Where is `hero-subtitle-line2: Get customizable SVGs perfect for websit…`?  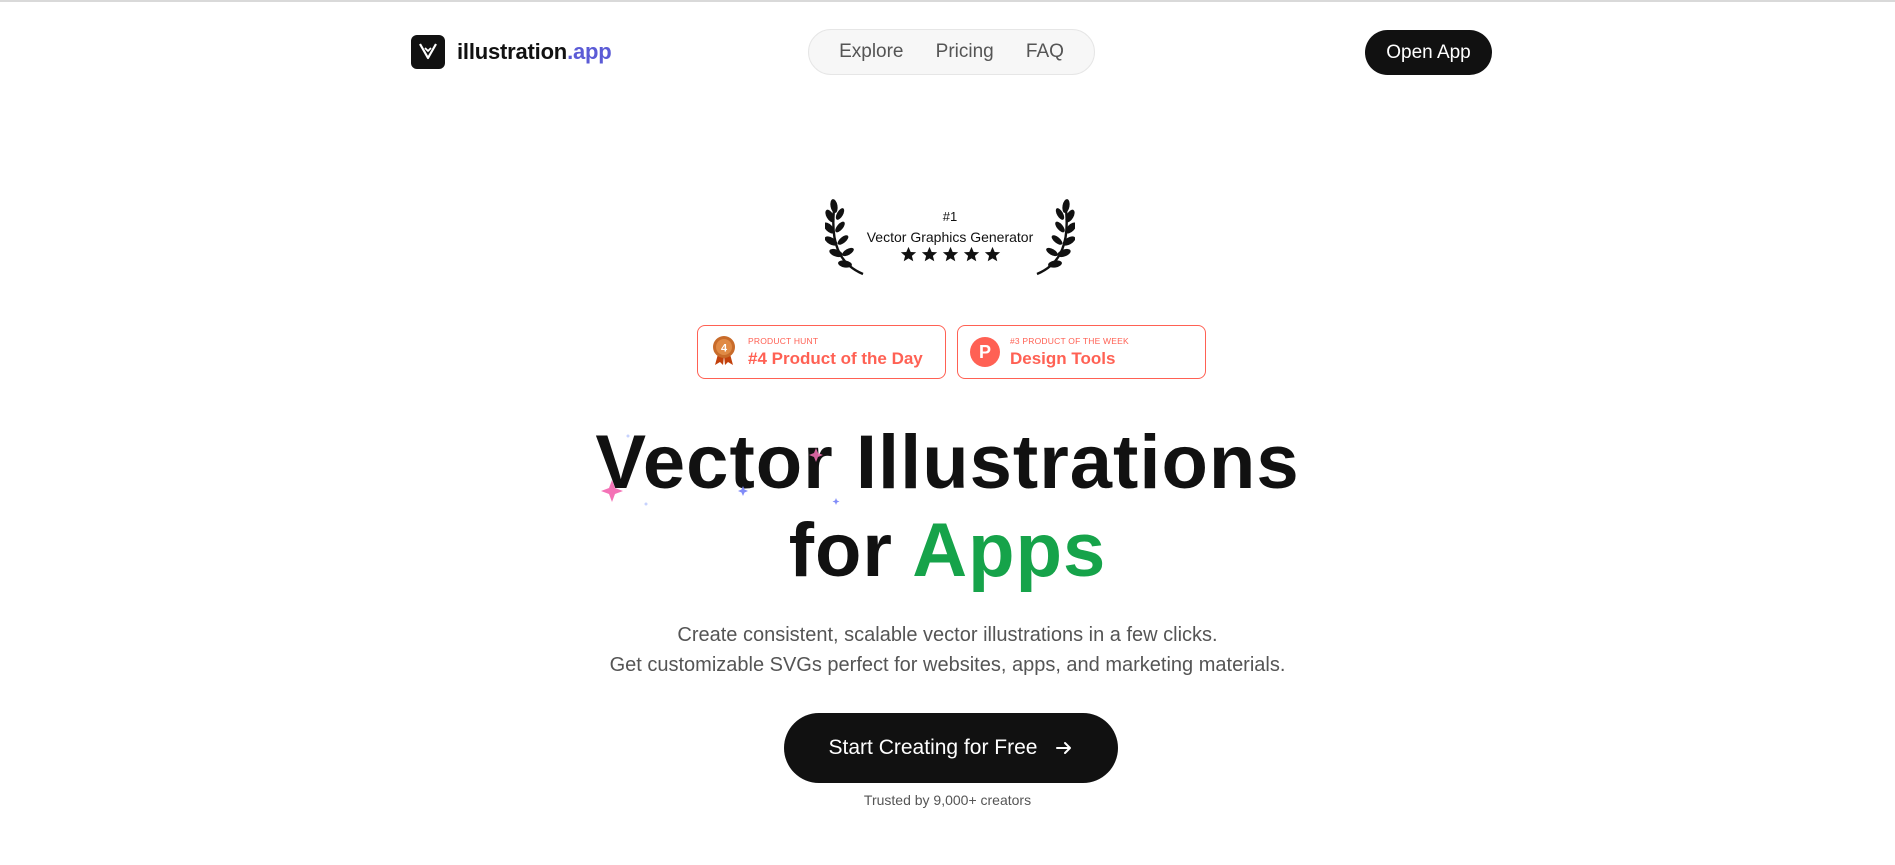 hero-subtitle-line2: Get customizable SVGs perfect for websit… is located at coordinates (947, 665).